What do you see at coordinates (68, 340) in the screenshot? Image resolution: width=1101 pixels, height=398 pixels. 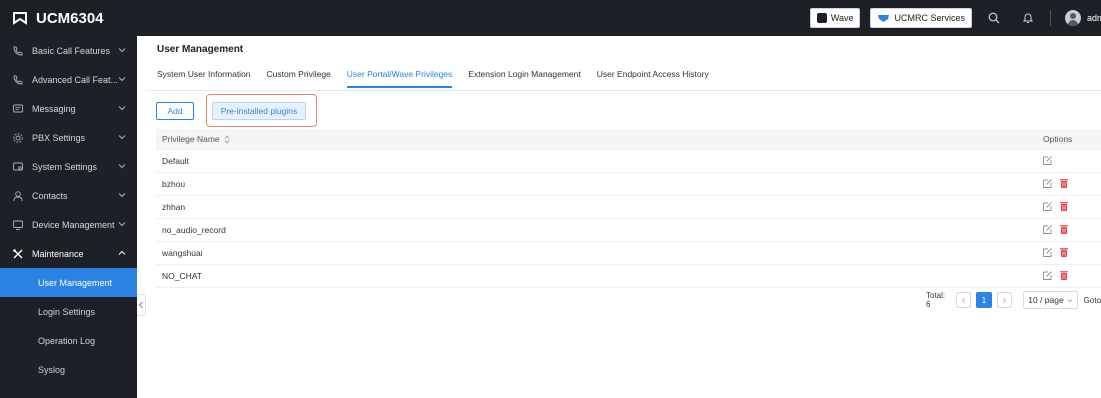 I see `sidebar-subitem-operation-log: Operation Log` at bounding box center [68, 340].